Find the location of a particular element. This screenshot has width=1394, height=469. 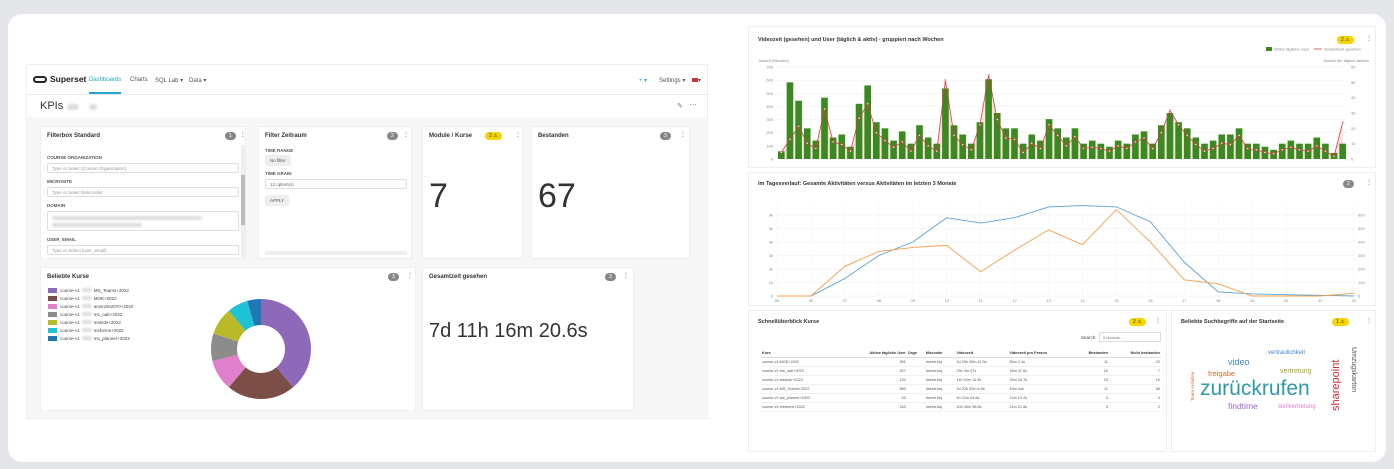

legend-item: course-v1 msteds+2022 is located at coordinates (84, 322).